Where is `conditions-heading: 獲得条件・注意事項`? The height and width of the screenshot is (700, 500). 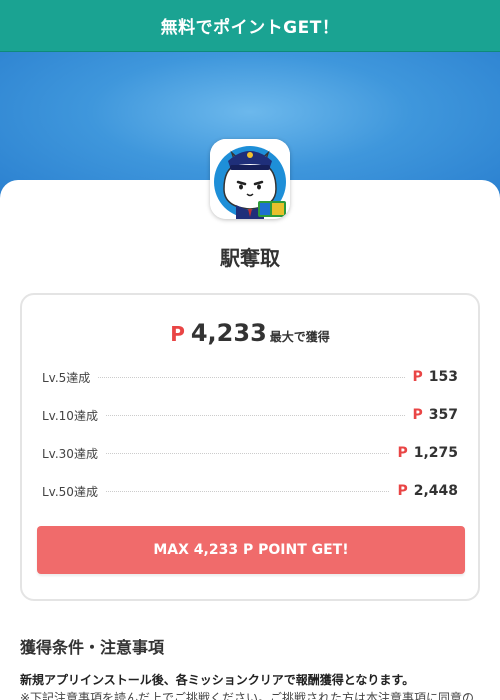
conditions-heading: 獲得条件・注意事項 is located at coordinates (92, 647).